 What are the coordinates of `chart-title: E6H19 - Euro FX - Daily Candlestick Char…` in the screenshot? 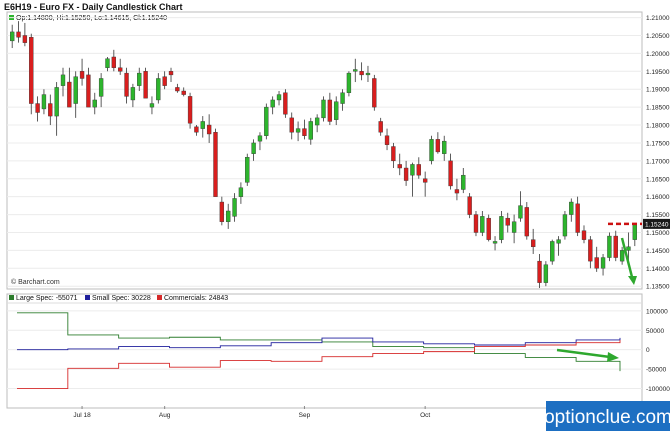 It's located at (93, 7).